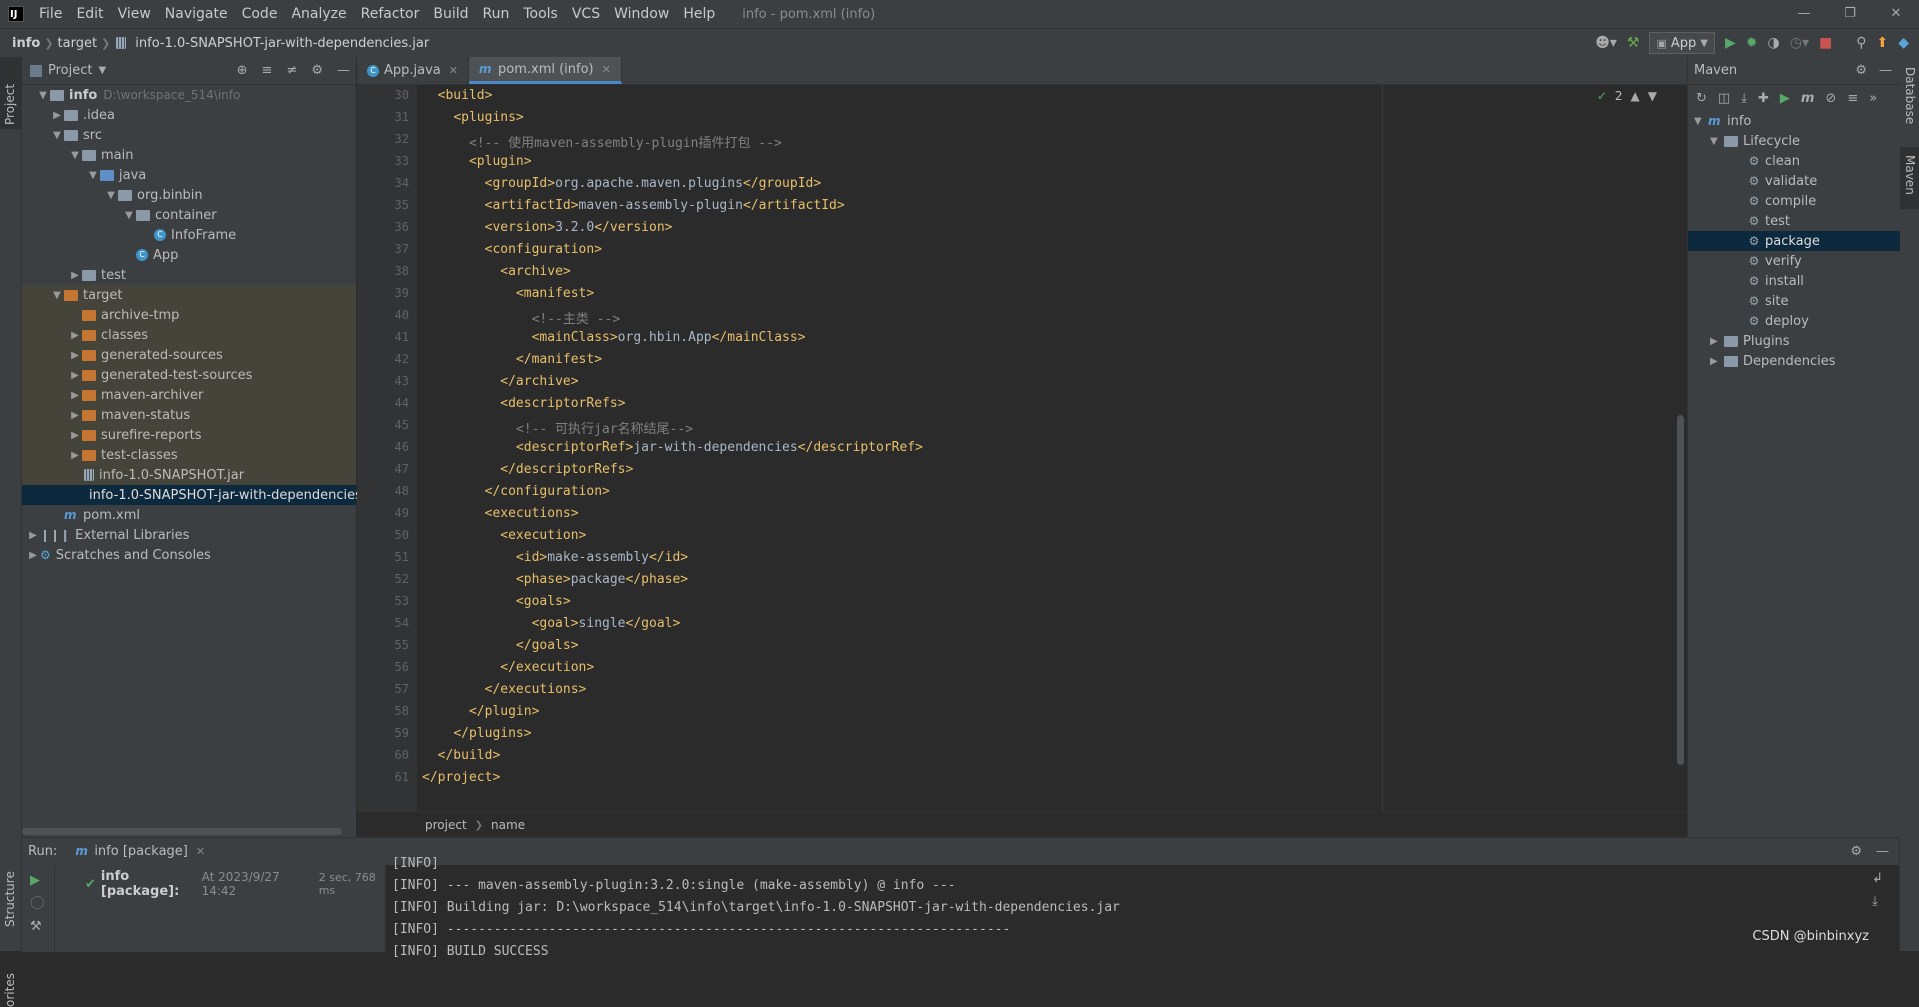 The height and width of the screenshot is (1007, 1919). Describe the element at coordinates (189, 515) in the screenshot. I see `tree-item-pom: m pom.xml` at that location.